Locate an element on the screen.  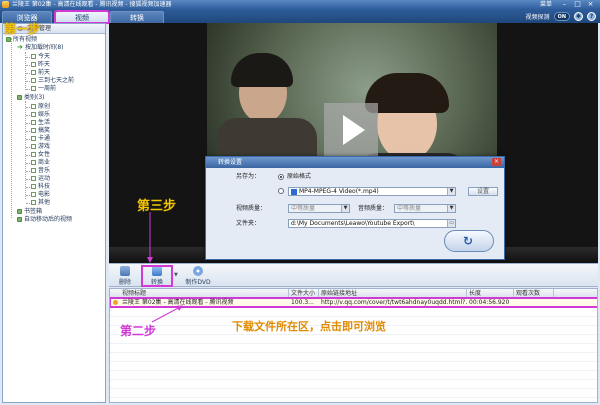
save-as-label: 另存为： is located at coordinates (248, 176).